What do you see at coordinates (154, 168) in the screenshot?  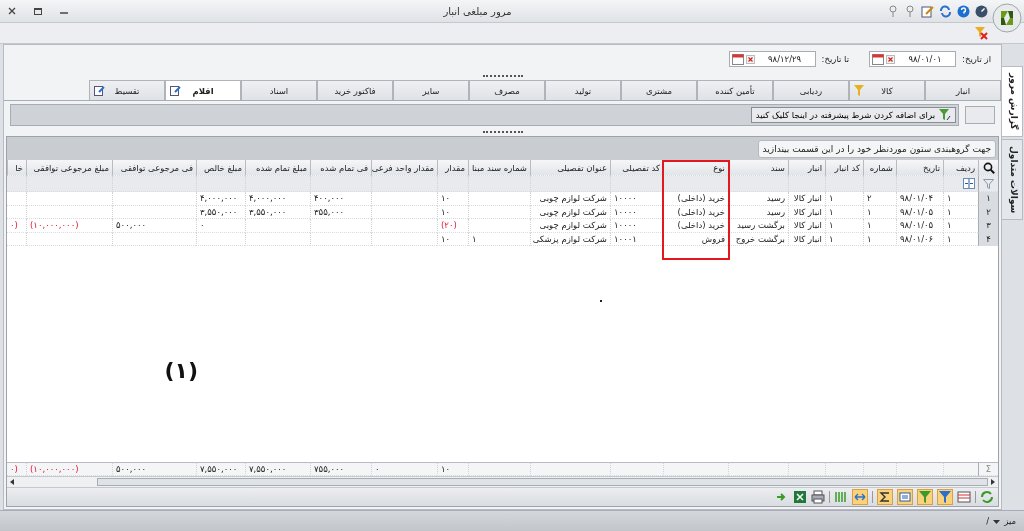 I see `column-header: فی مرجوعی توافقی` at bounding box center [154, 168].